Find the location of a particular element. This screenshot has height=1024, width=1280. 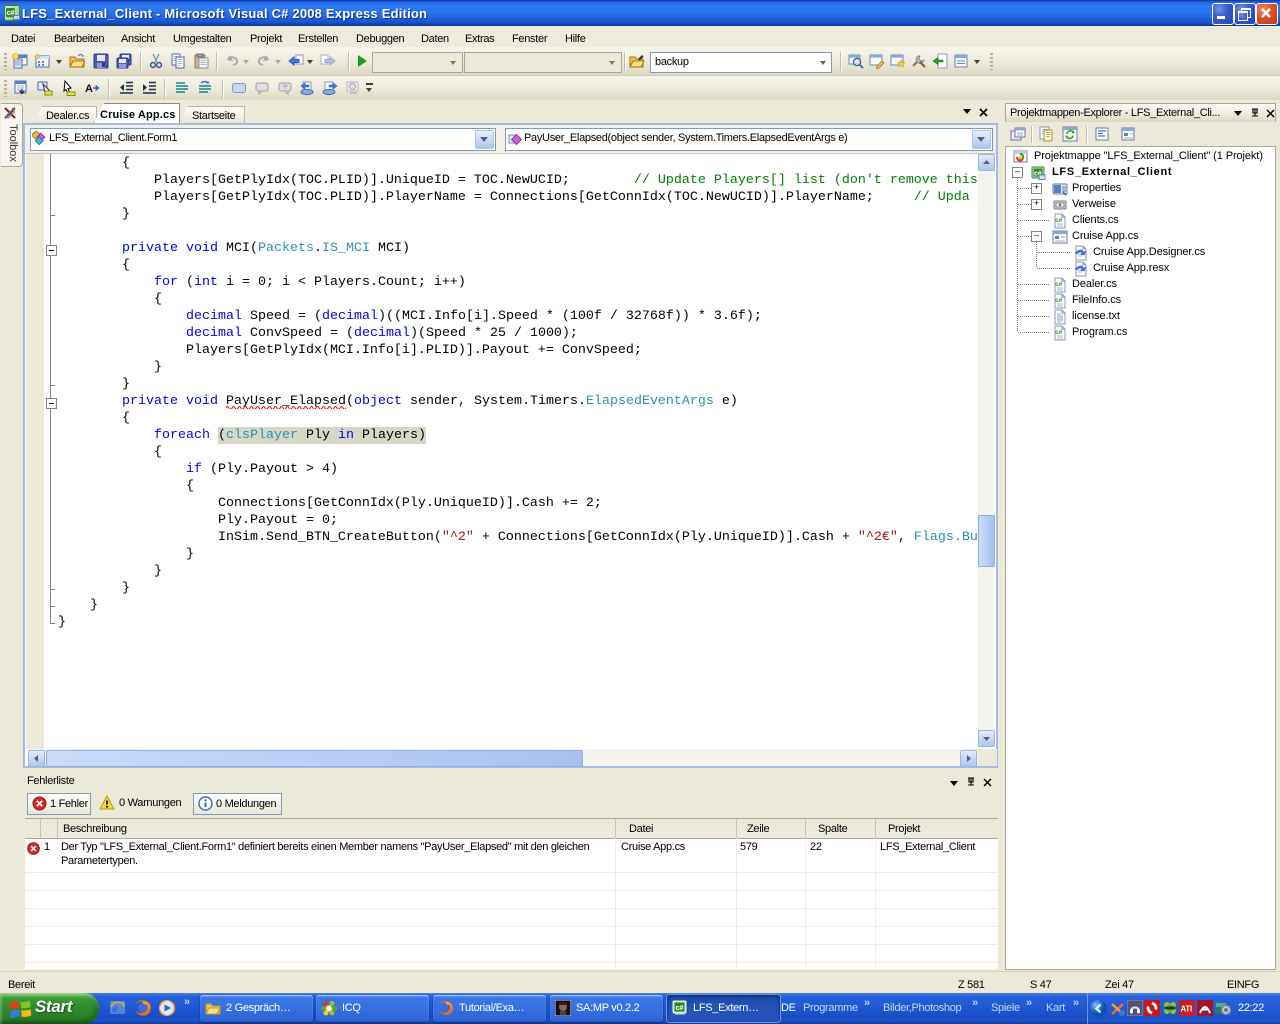

svg-text: ATI is located at coordinates (1186, 1009).